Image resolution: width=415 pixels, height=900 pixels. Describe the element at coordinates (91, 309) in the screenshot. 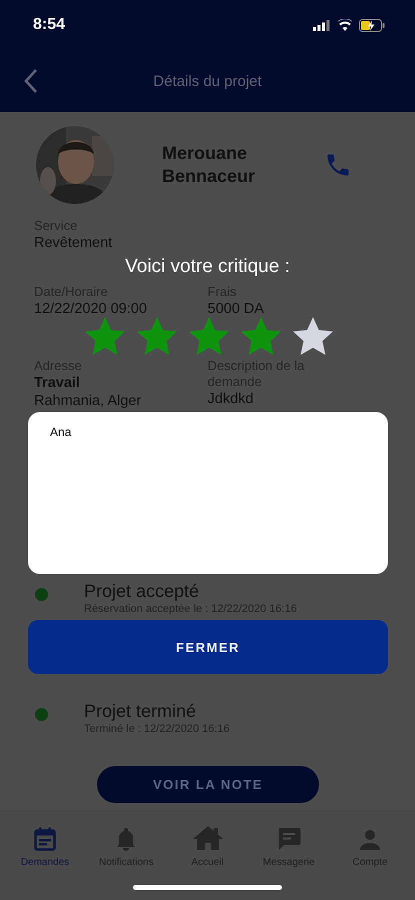

I see `field-value: 12/22/2020 09:00` at that location.